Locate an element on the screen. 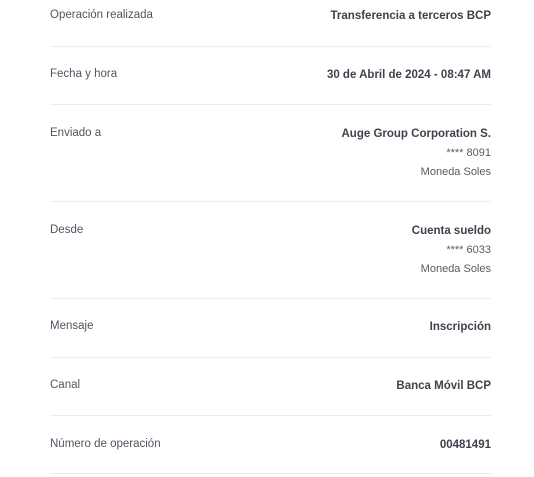  row-message: Mensaje Inscripción is located at coordinates (270, 328).